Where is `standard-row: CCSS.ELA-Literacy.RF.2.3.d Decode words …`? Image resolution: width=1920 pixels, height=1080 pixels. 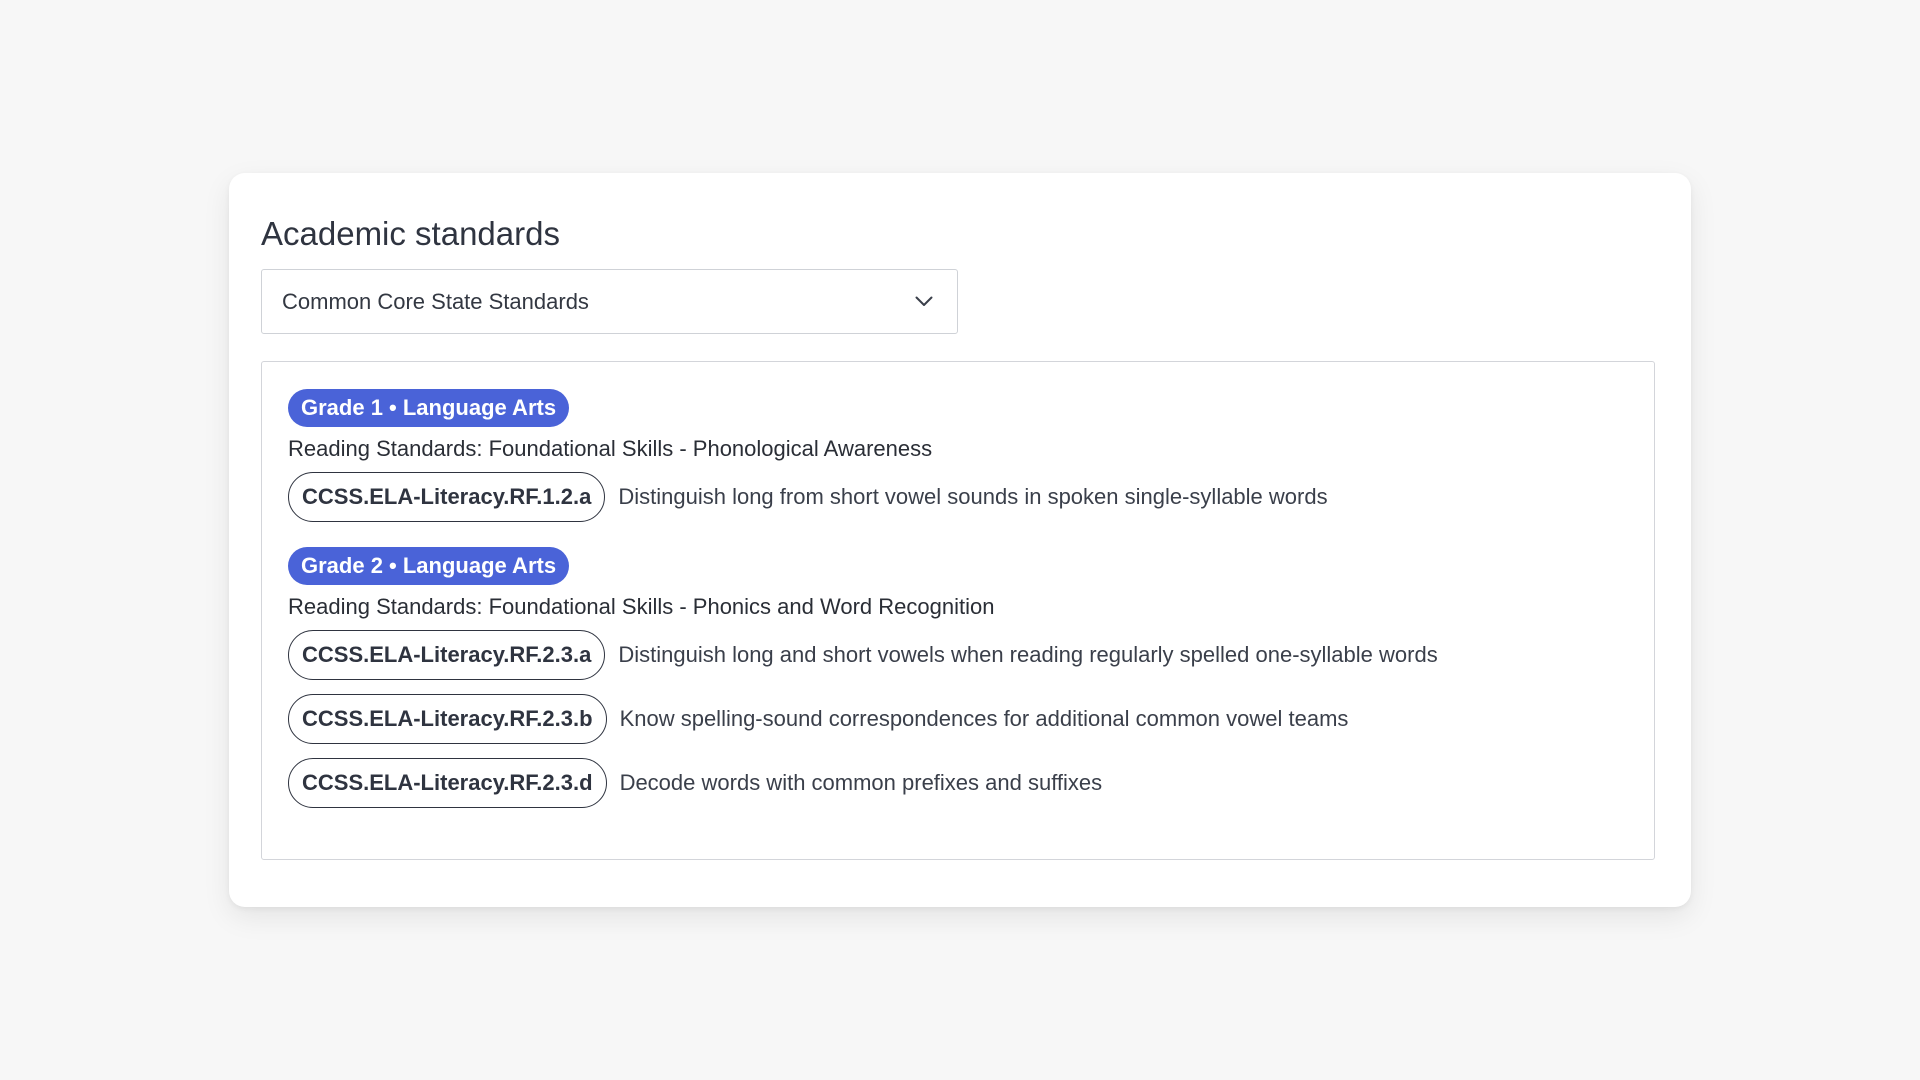 standard-row: CCSS.ELA-Literacy.RF.2.3.d Decode words … is located at coordinates (958, 783).